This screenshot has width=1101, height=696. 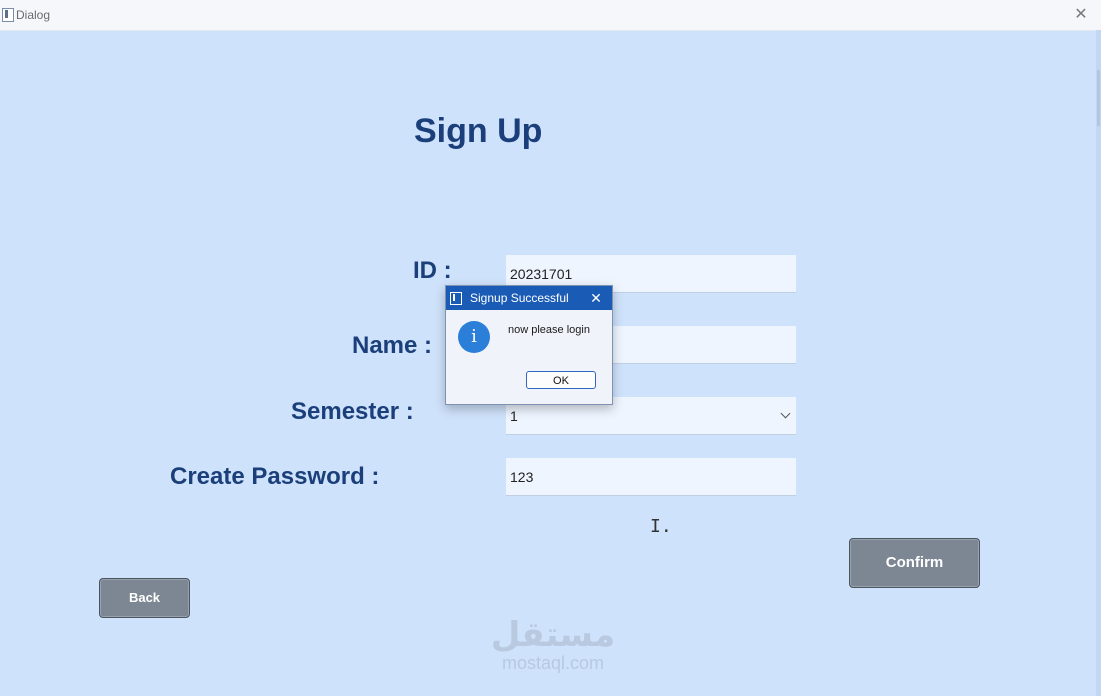 What do you see at coordinates (553, 663) in the screenshot?
I see `watermark-latin: mostaql.com` at bounding box center [553, 663].